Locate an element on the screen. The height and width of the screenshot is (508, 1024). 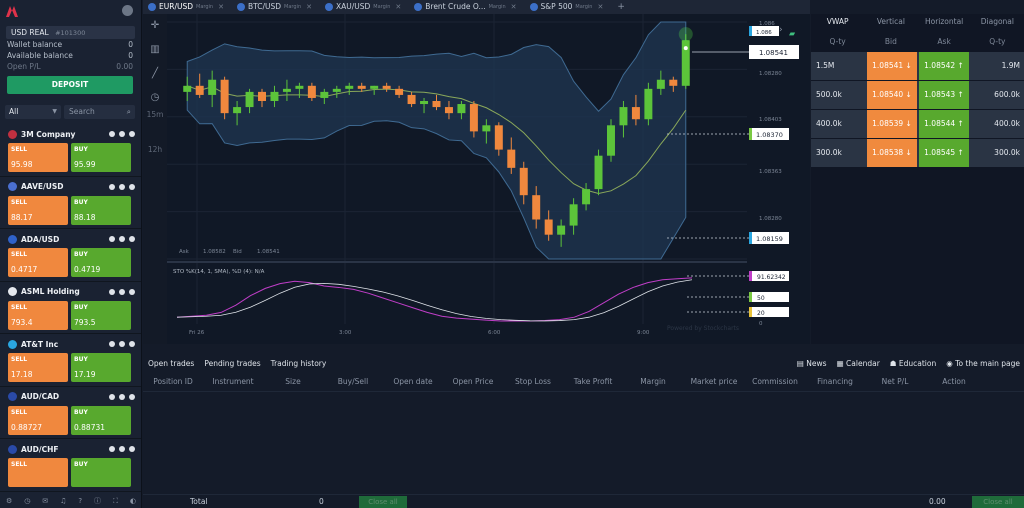
sell-button: SELL 95.98 is located at coordinates (38, 157).